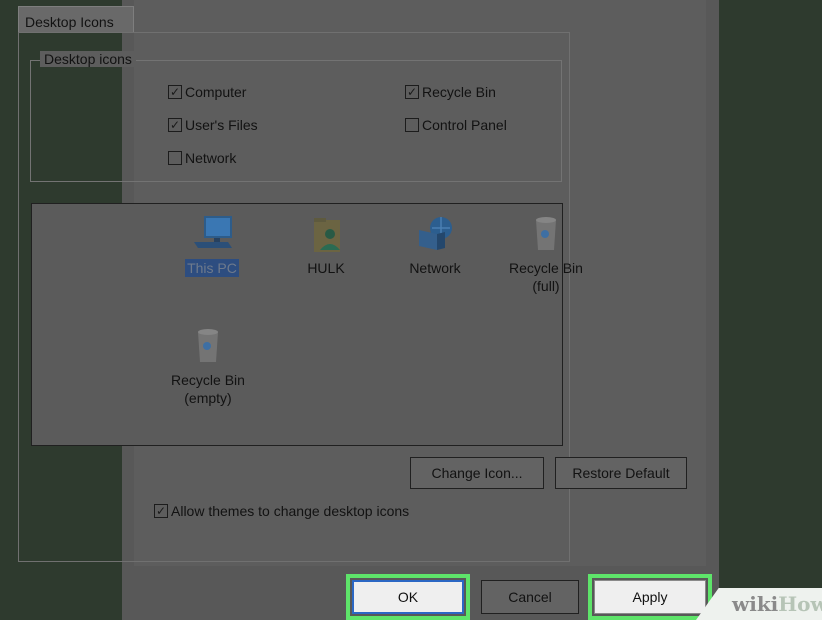 This screenshot has width=822, height=620. I want to click on icon-item-network: Network, so click(435, 244).